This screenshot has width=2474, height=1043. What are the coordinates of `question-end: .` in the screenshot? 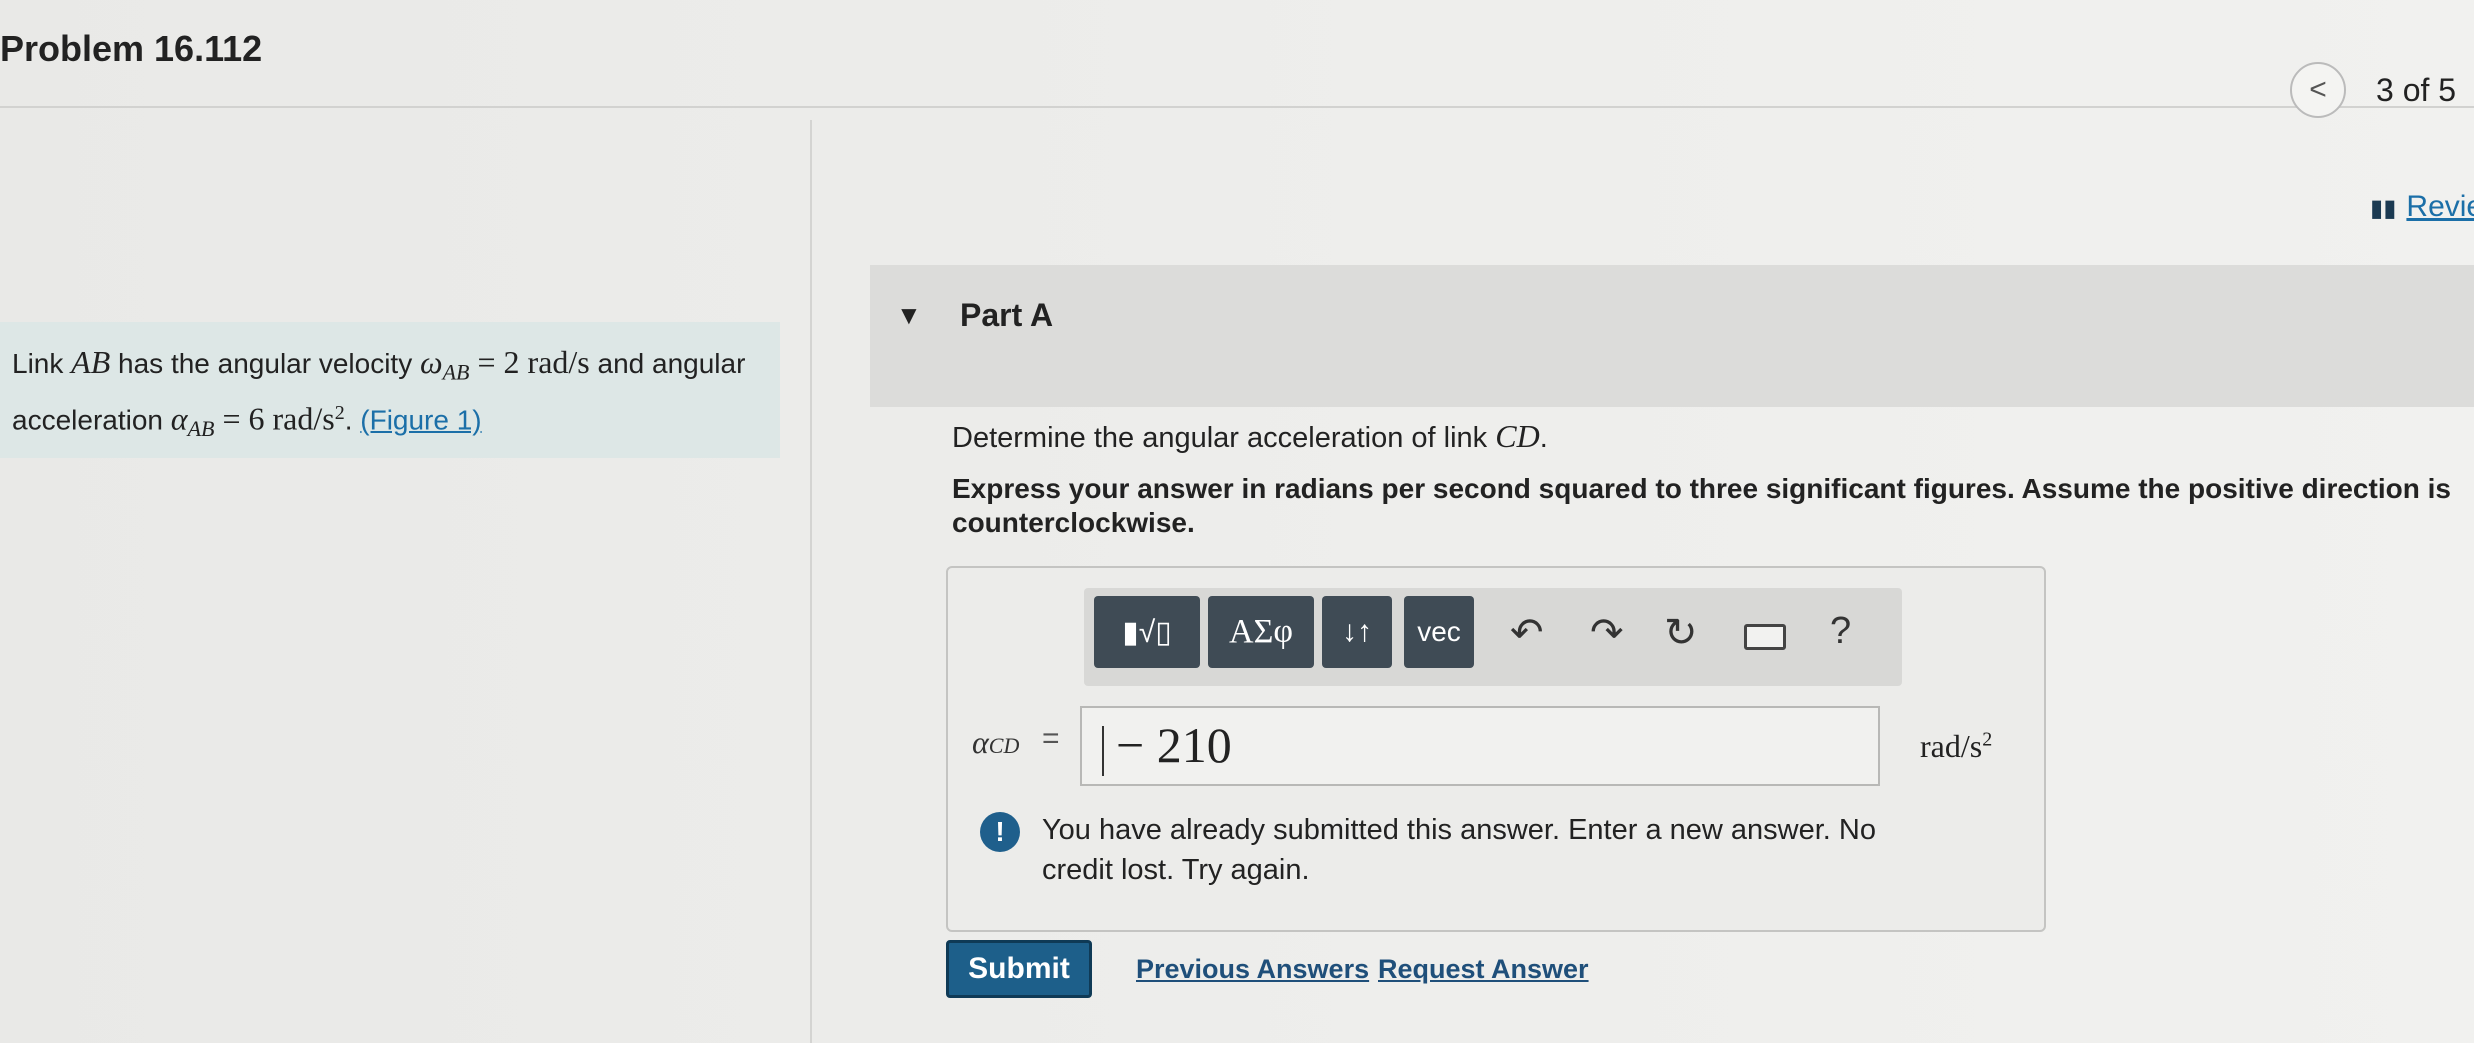 It's located at (1543, 438).